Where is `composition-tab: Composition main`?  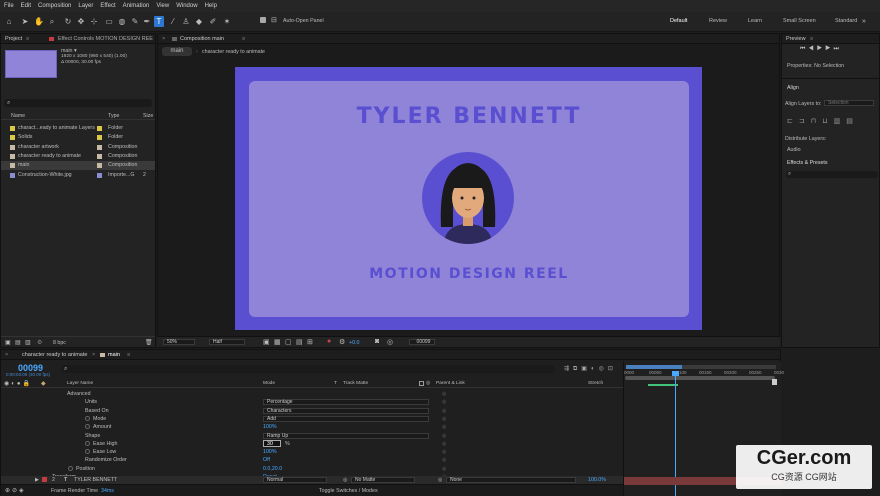
composition-tab: Composition main is located at coordinates (202, 39).